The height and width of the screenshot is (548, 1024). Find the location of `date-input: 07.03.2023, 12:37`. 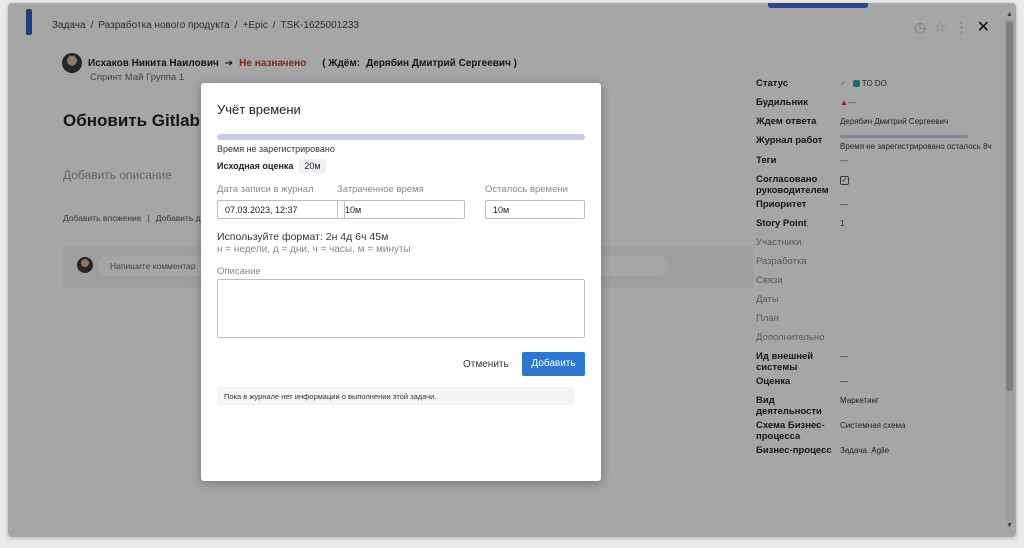

date-input: 07.03.2023, 12:37 is located at coordinates (281, 209).